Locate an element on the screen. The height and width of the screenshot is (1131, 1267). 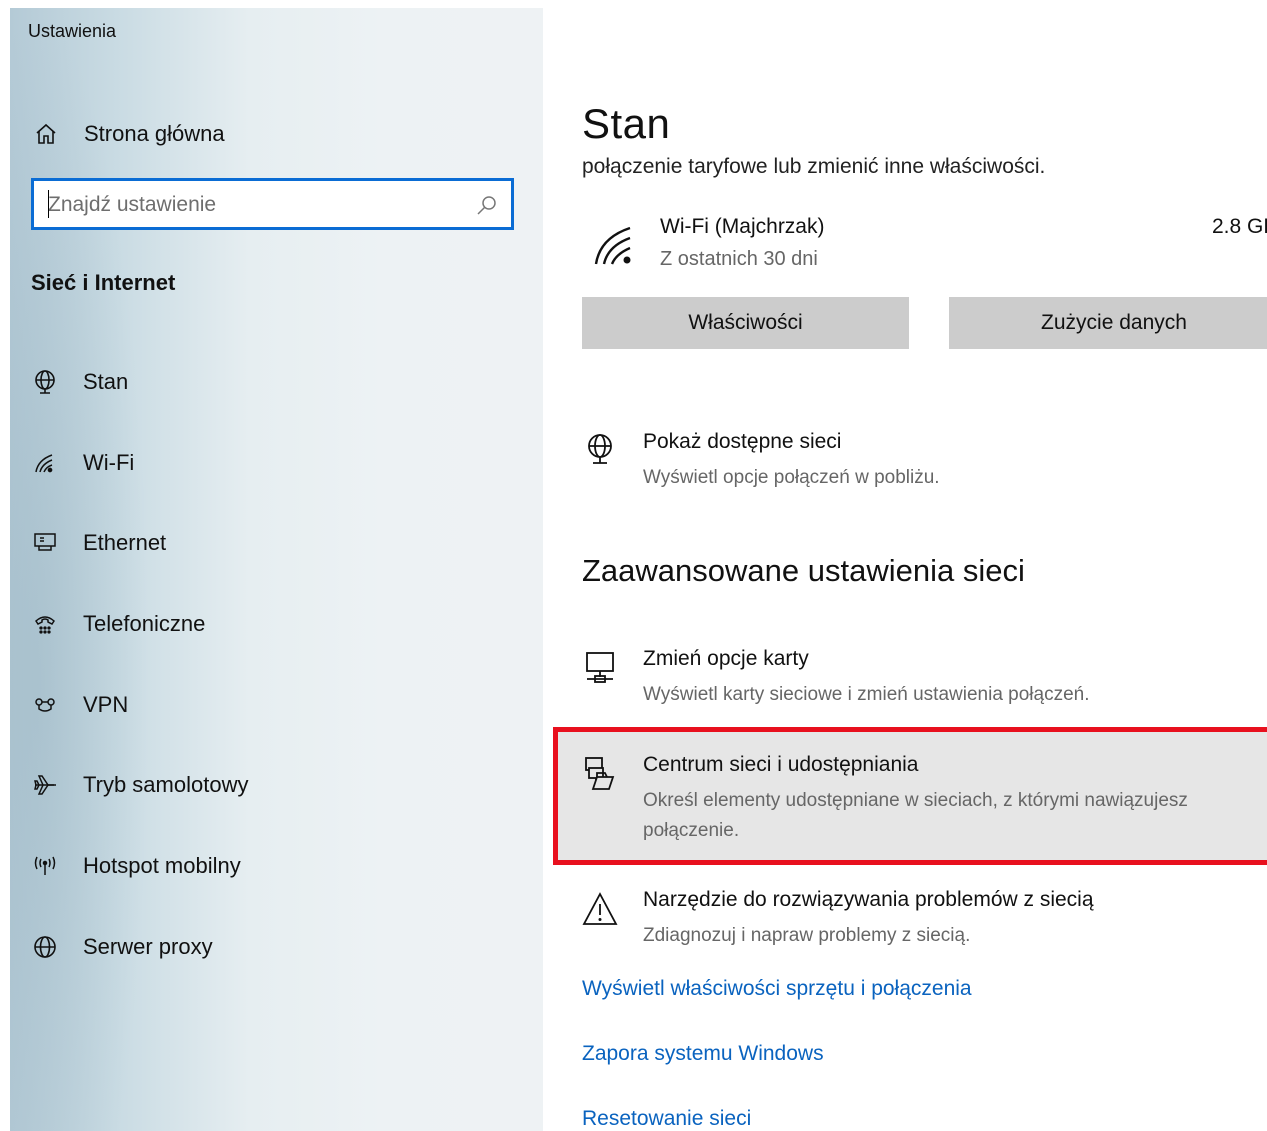
wifi-signal-icon is located at coordinates (615, 245).